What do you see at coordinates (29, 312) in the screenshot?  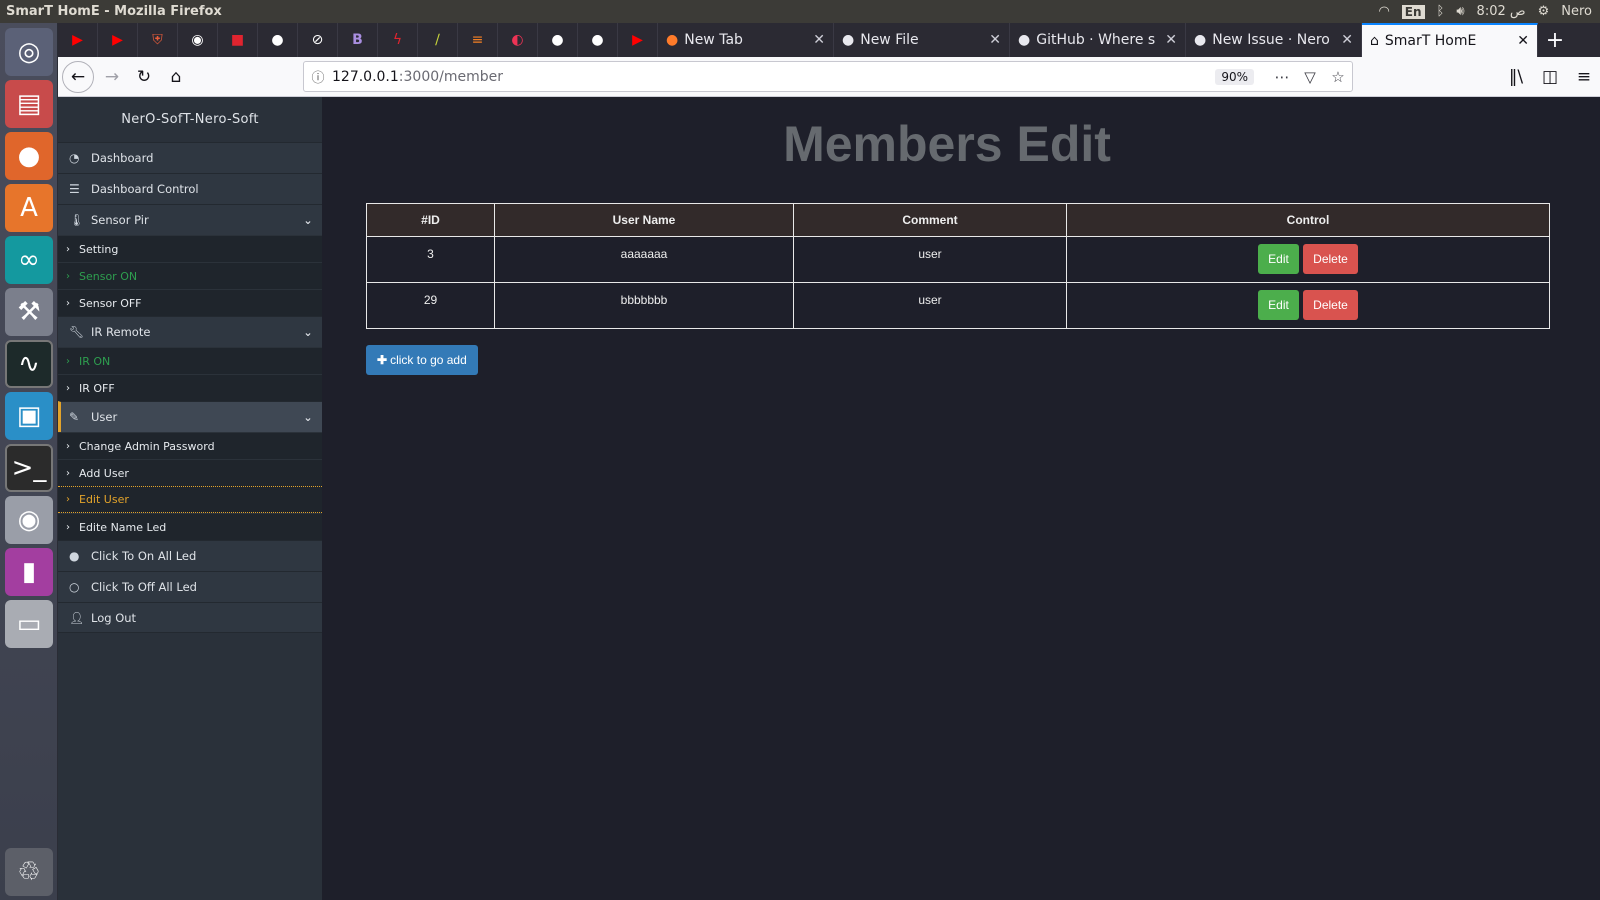 I see `settings-tools-icon: ⚒` at bounding box center [29, 312].